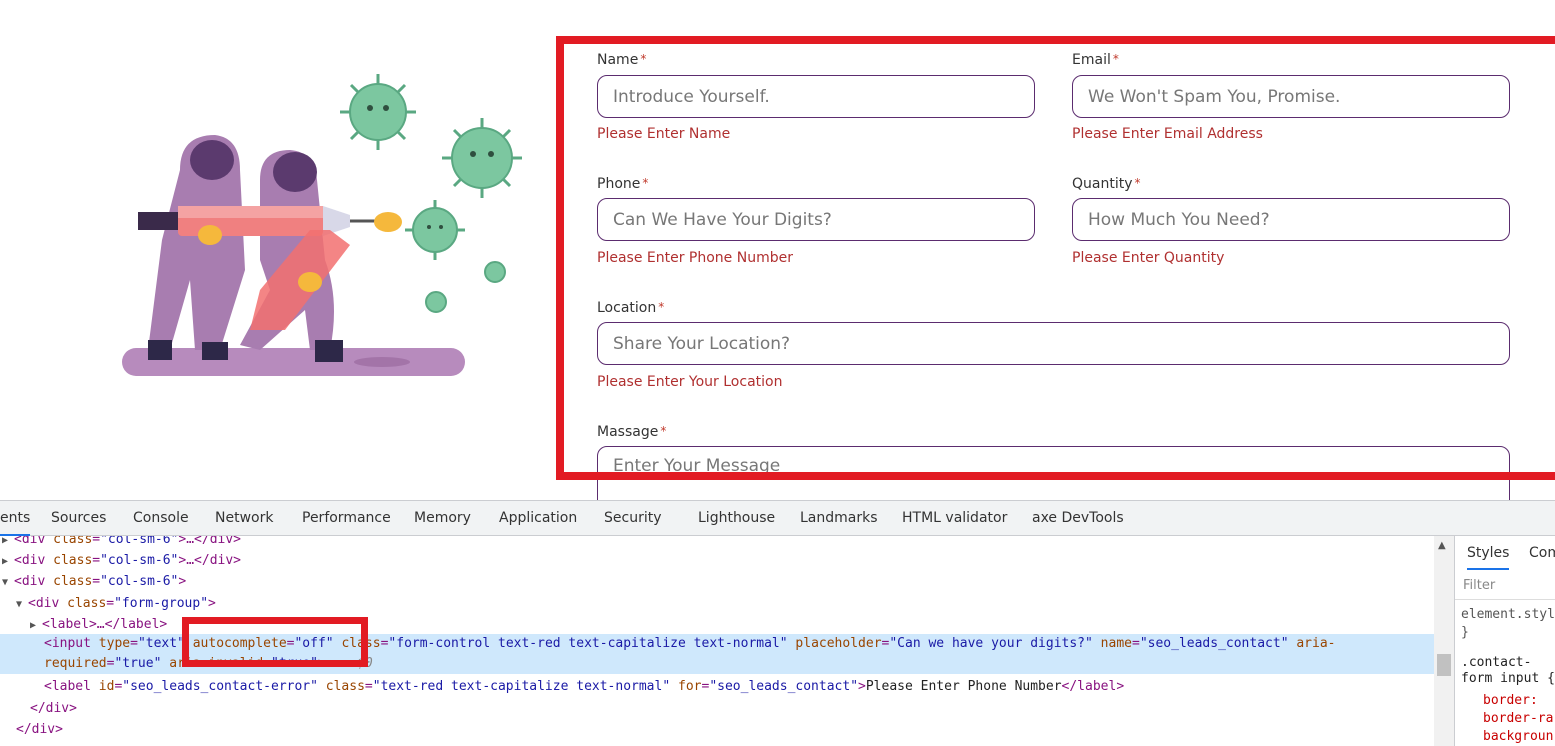  What do you see at coordinates (717, 581) in the screenshot?
I see `dom-node: ▼ <div class="col-sm-6">` at bounding box center [717, 581].